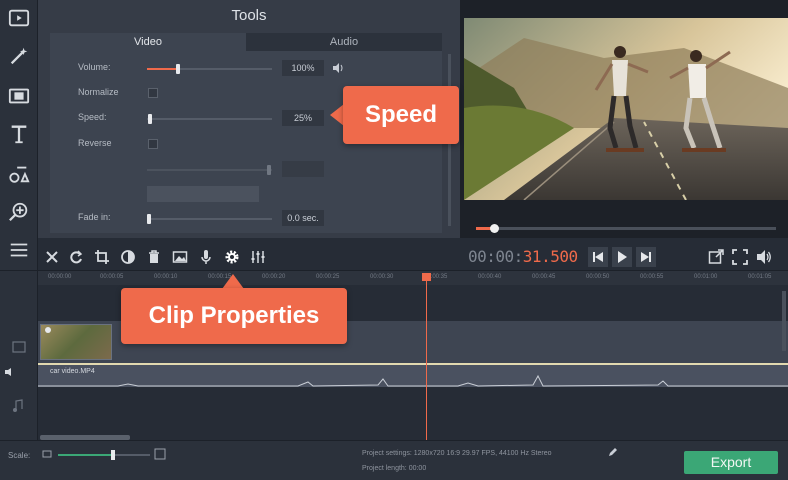  Describe the element at coordinates (95, 143) in the screenshot. I see `reverse-label: Reverse` at that location.